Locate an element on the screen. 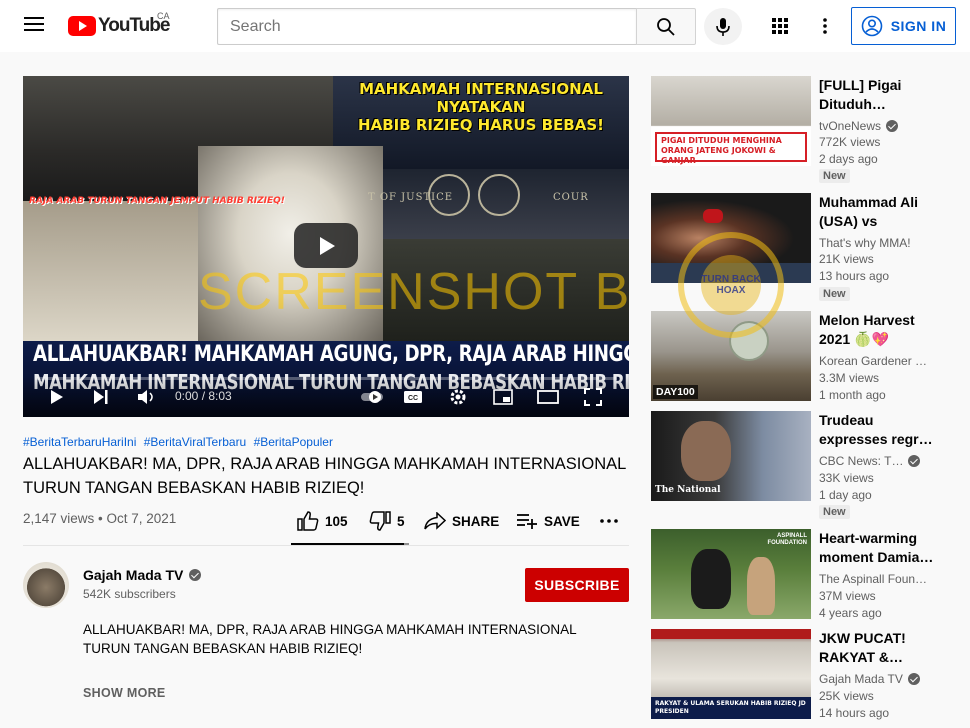  channel-label: tvOneNews is located at coordinates (850, 126).